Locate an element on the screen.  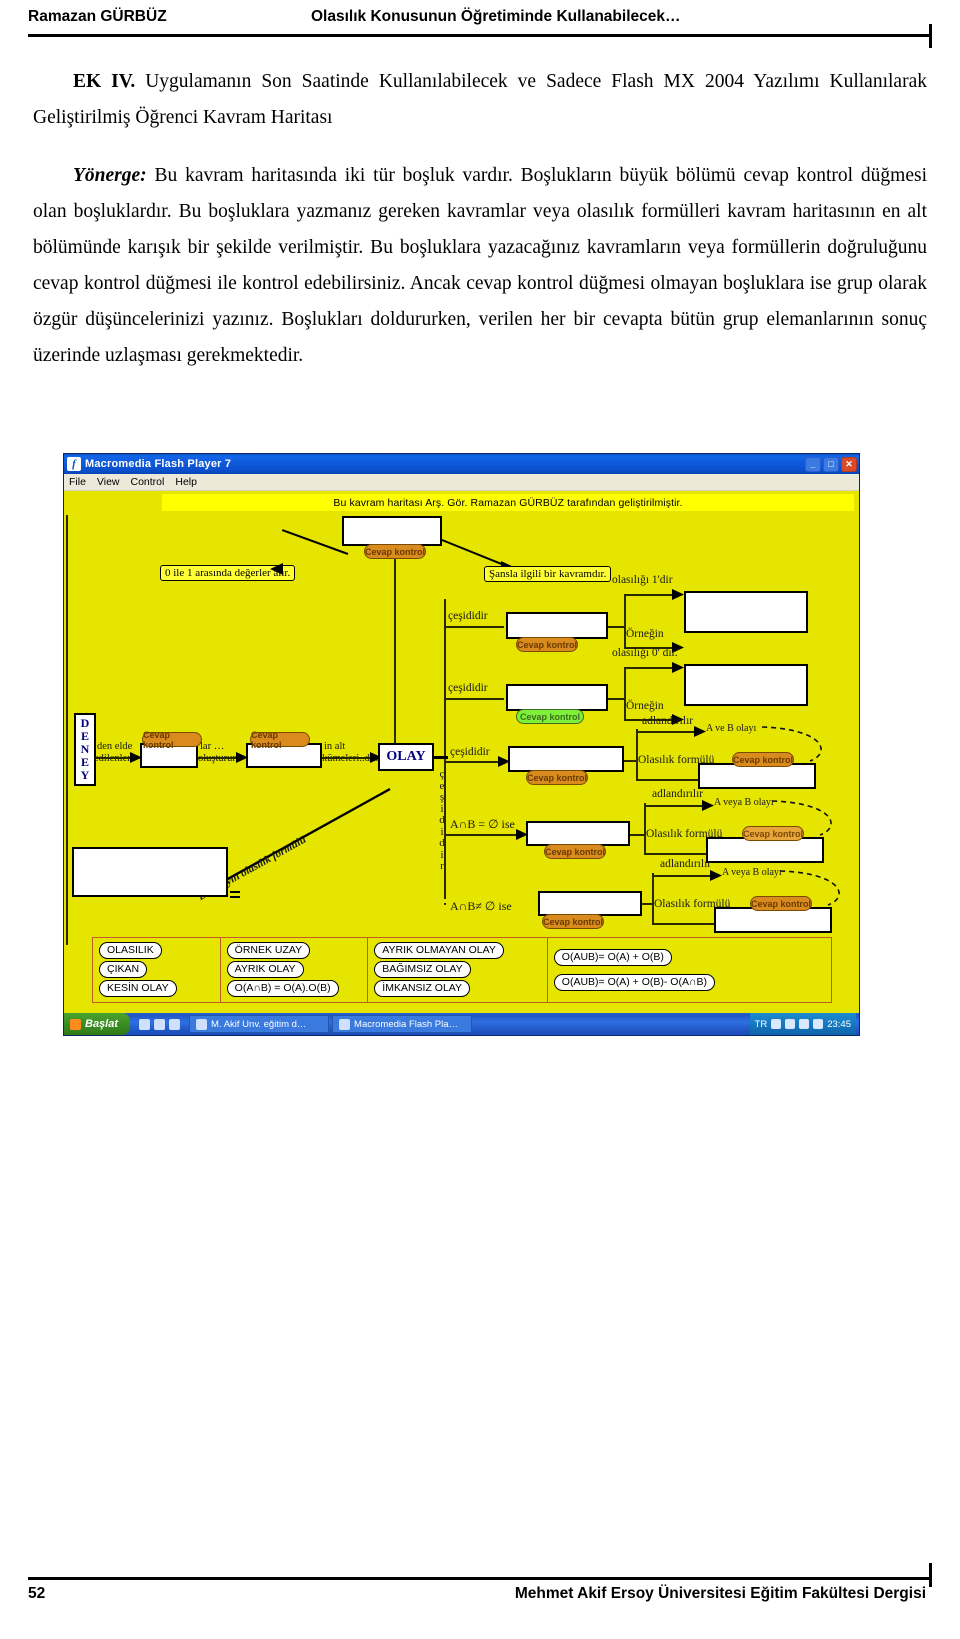
window-controls: _ □ ✕ is located at coordinates (831, 464).